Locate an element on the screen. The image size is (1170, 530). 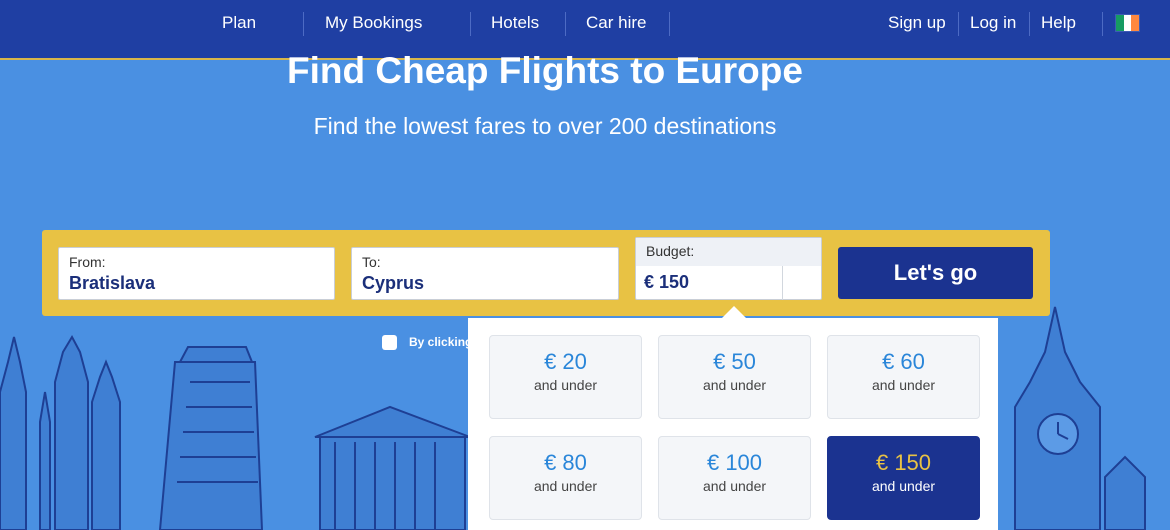
budget-divider is located at coordinates (782, 283).